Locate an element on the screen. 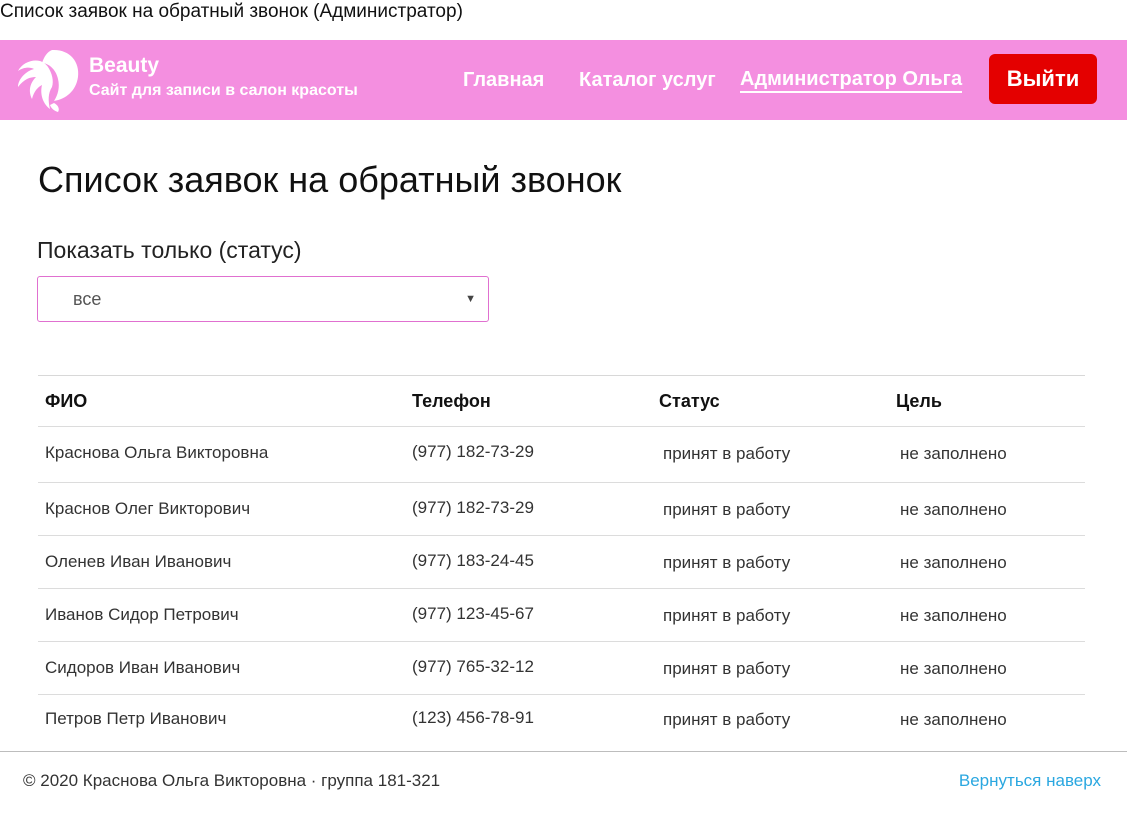  column-header-phone: Телефон is located at coordinates (451, 401).